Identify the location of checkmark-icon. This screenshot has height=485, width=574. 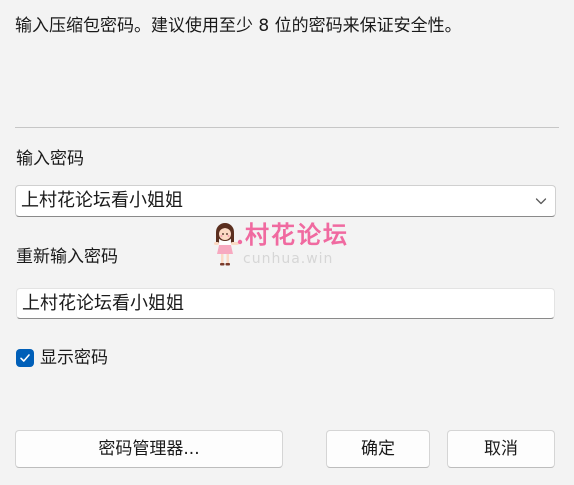
(25, 358).